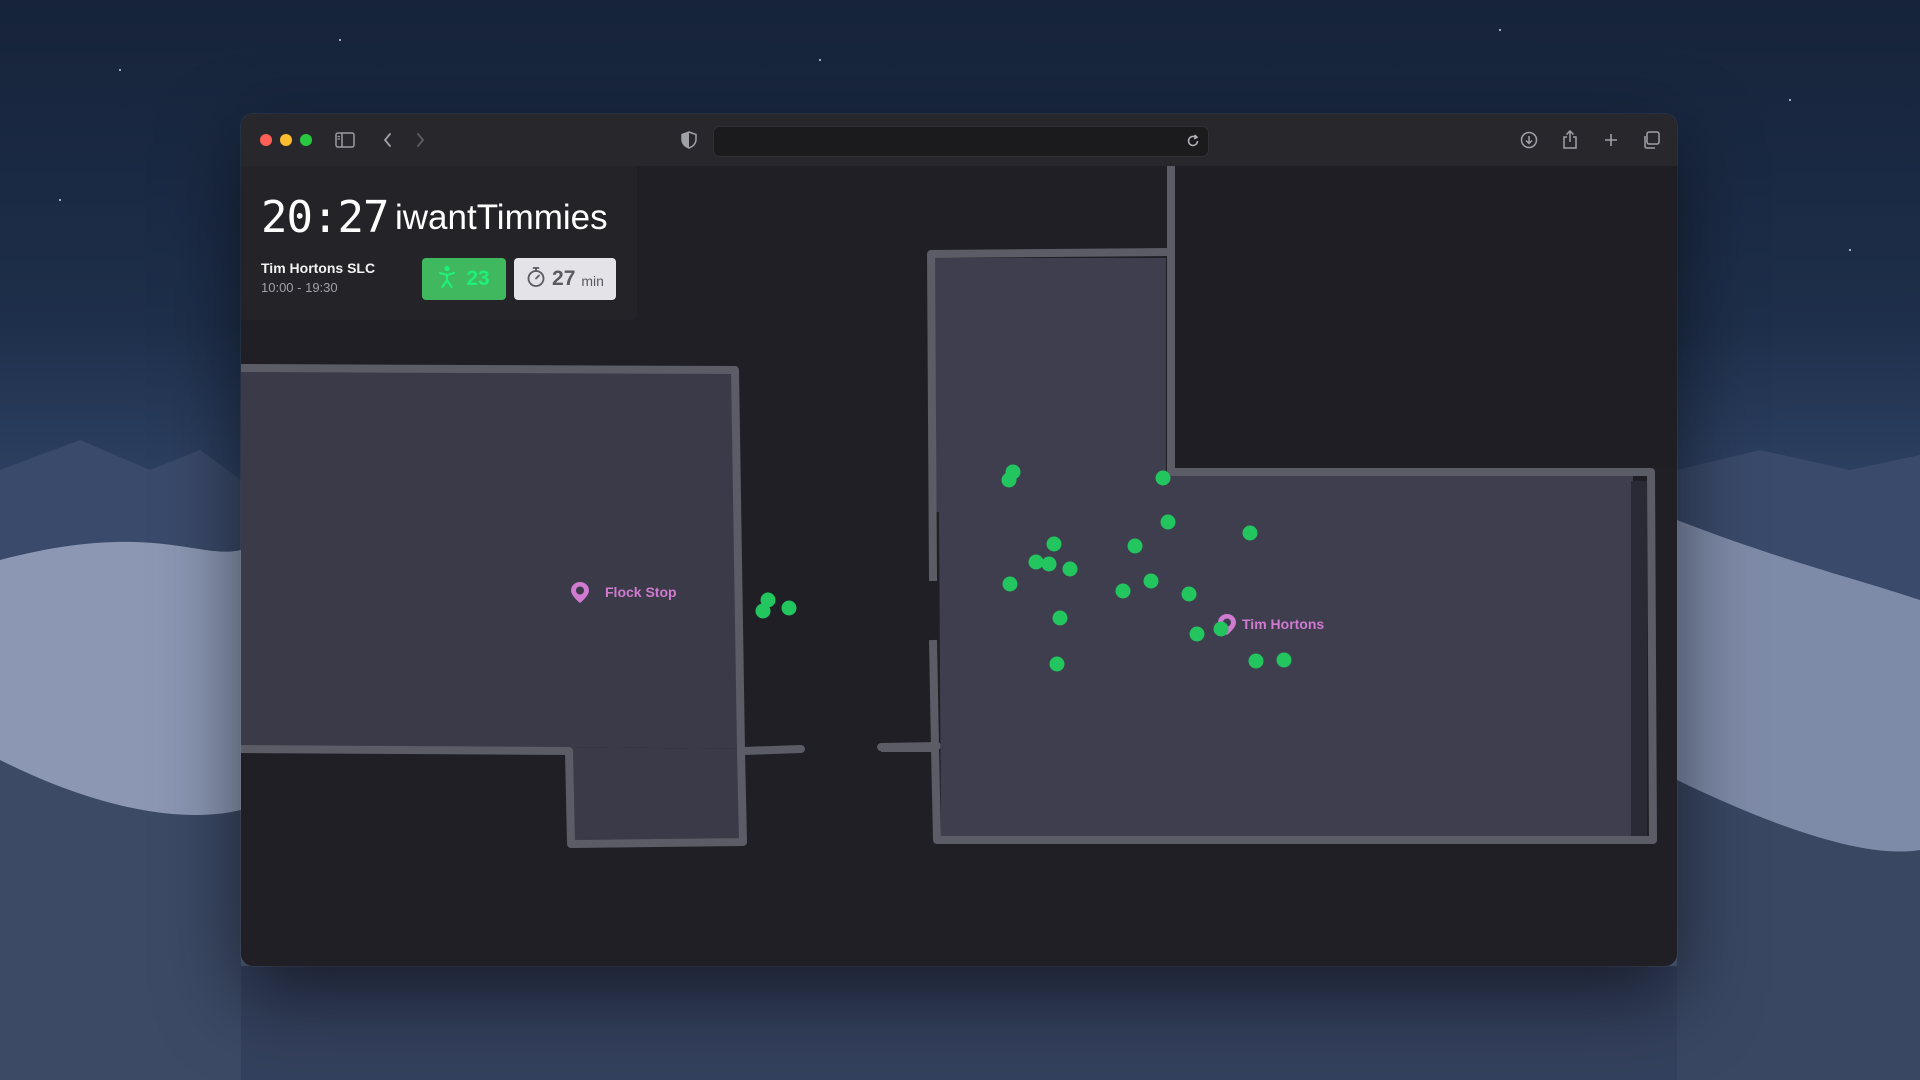 The width and height of the screenshot is (1920, 1080). Describe the element at coordinates (266, 140) in the screenshot. I see `close-window-button` at that location.